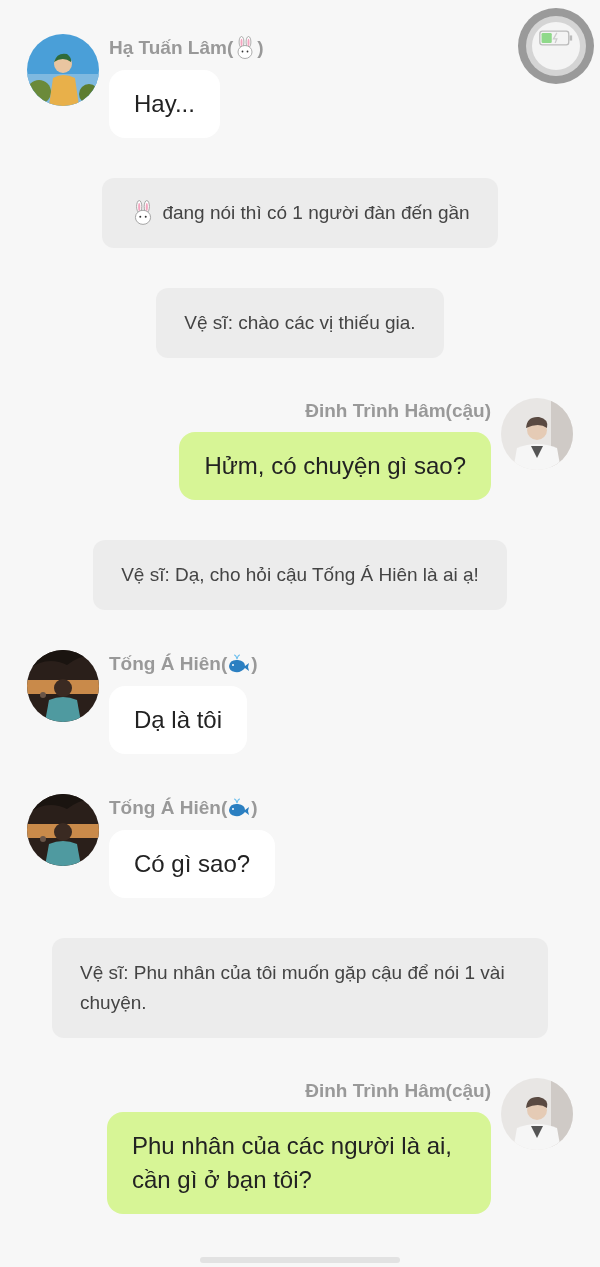 This screenshot has width=600, height=1267. What do you see at coordinates (192, 864) in the screenshot?
I see `message-bubble: Có gì sao?` at bounding box center [192, 864].